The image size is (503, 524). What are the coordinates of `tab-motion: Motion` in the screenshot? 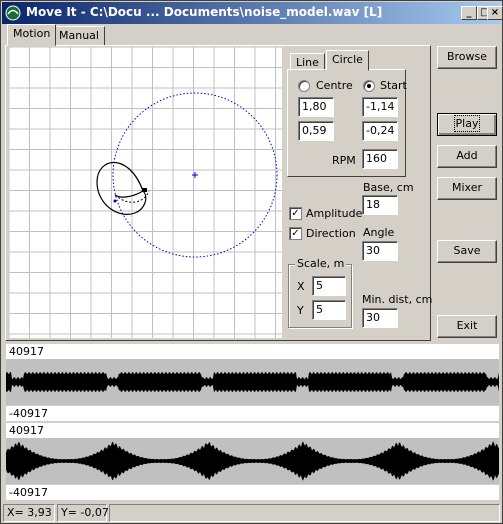 It's located at (32, 35).